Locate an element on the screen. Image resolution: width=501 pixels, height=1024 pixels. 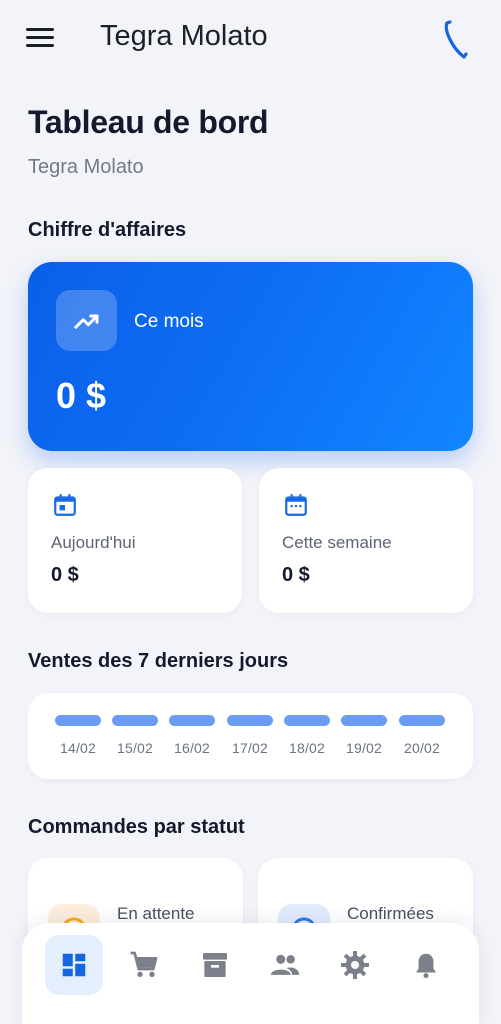
archive-icon is located at coordinates (215, 965).